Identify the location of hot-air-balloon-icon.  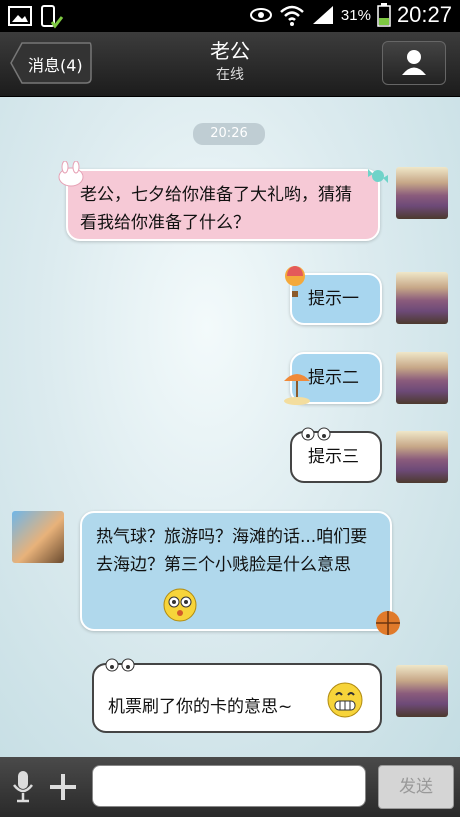
(295, 281).